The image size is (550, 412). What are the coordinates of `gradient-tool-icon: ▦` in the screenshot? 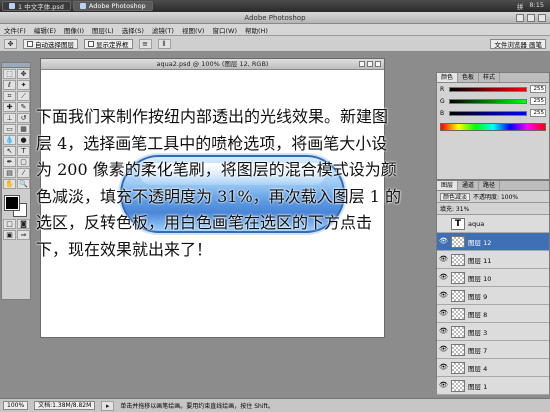 It's located at (23, 129).